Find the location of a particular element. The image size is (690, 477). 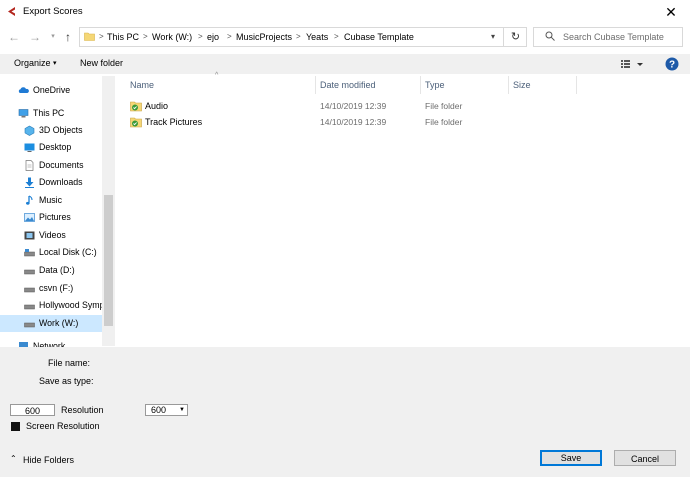

sidebar-item-3d-objects: 3D Objects is located at coordinates (51, 130).